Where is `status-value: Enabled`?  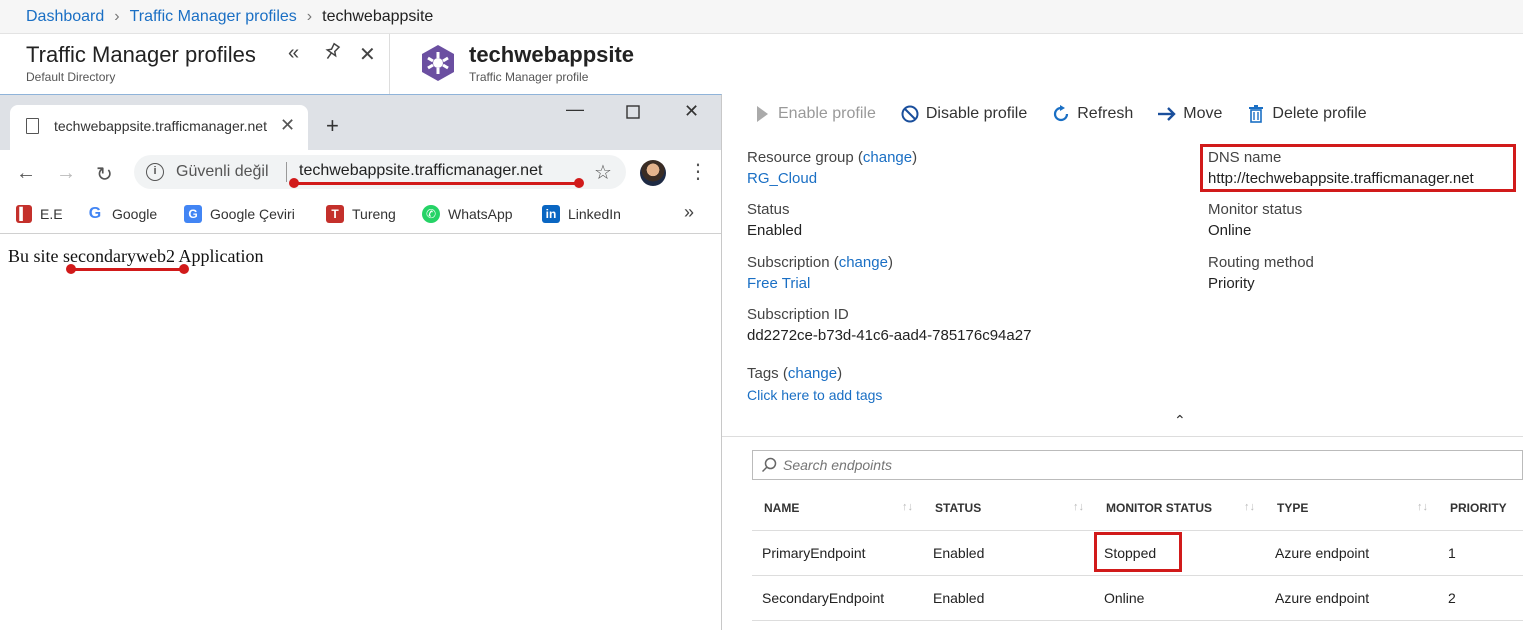 status-value: Enabled is located at coordinates (775, 230).